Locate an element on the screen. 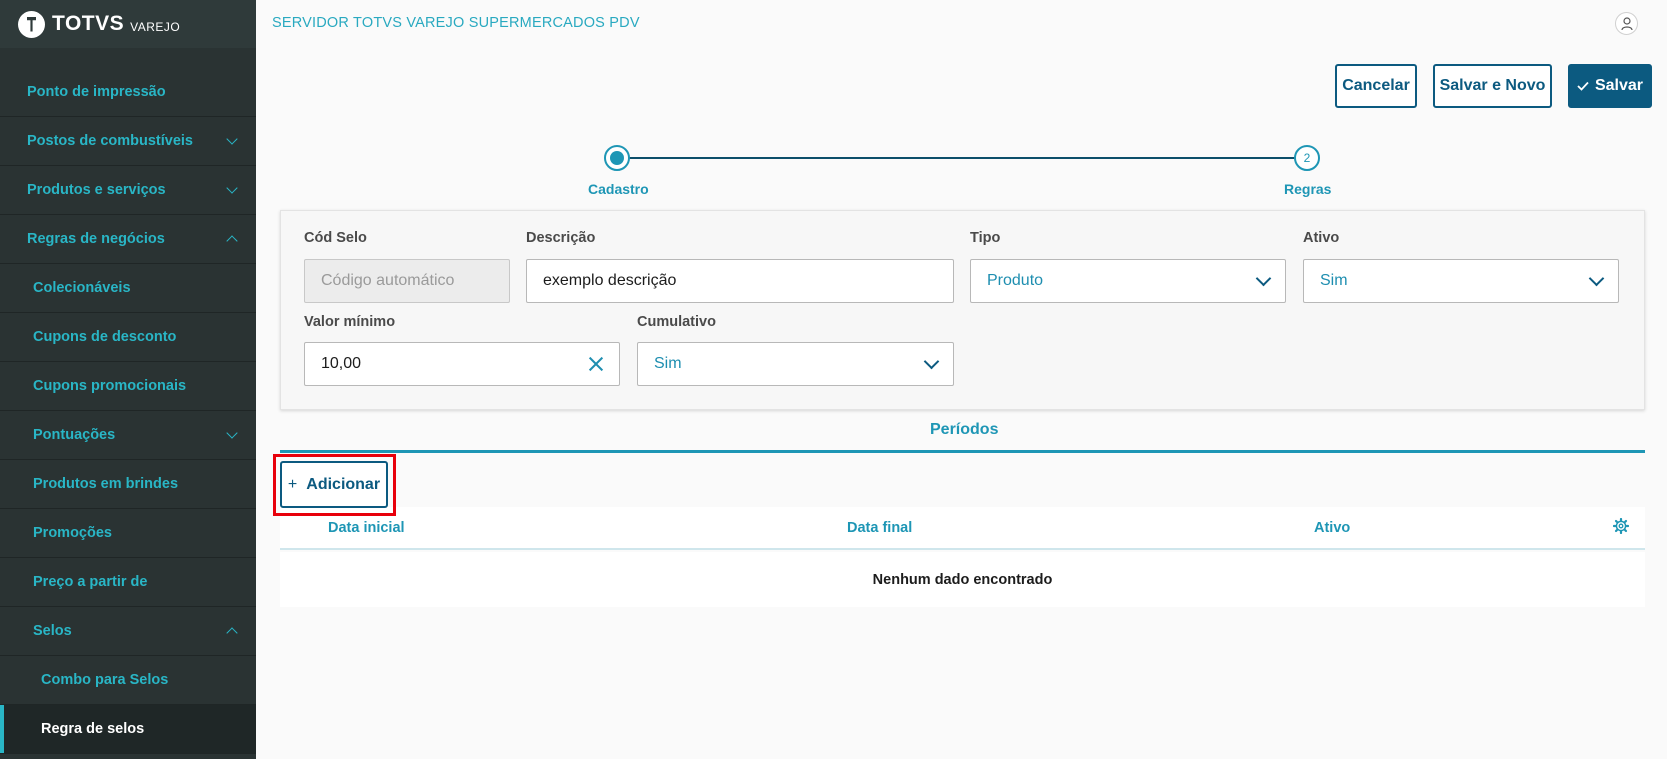 The width and height of the screenshot is (1667, 759). valor-minimo-field: 10,00 is located at coordinates (462, 364).